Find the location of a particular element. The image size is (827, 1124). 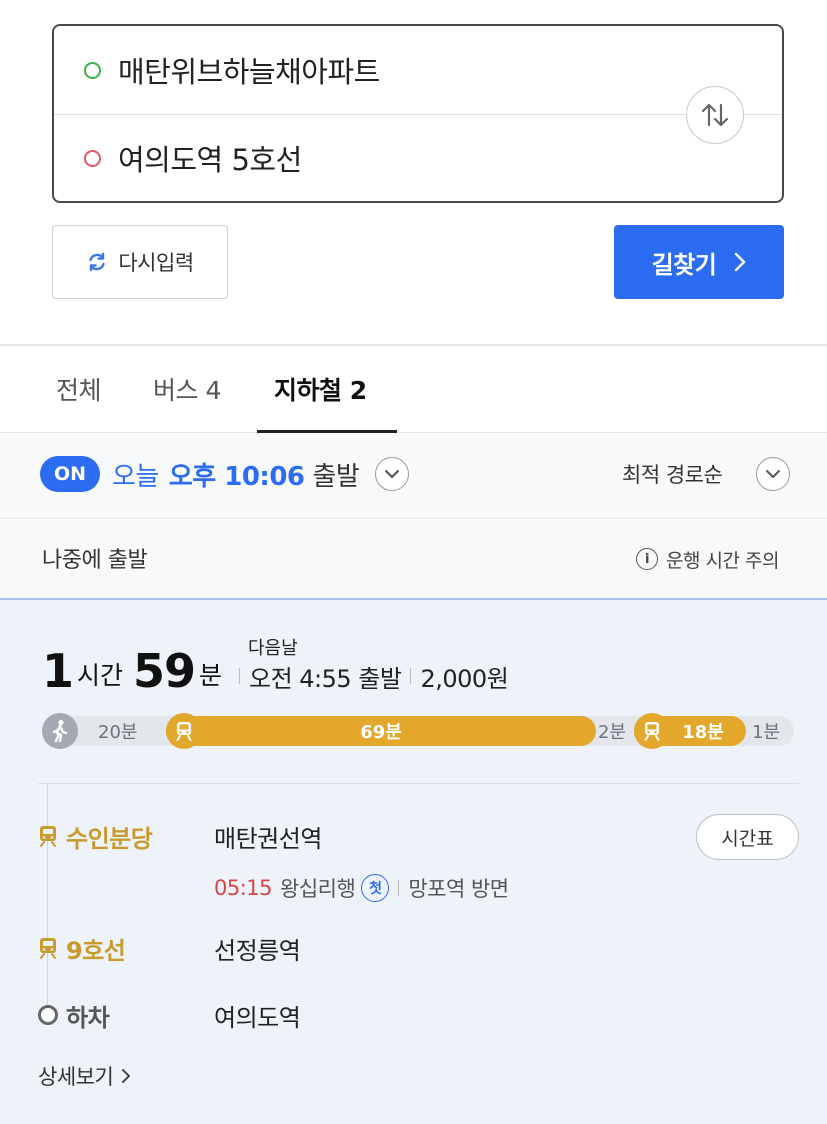

platform-direction: 망포역 방면 is located at coordinates (458, 889).